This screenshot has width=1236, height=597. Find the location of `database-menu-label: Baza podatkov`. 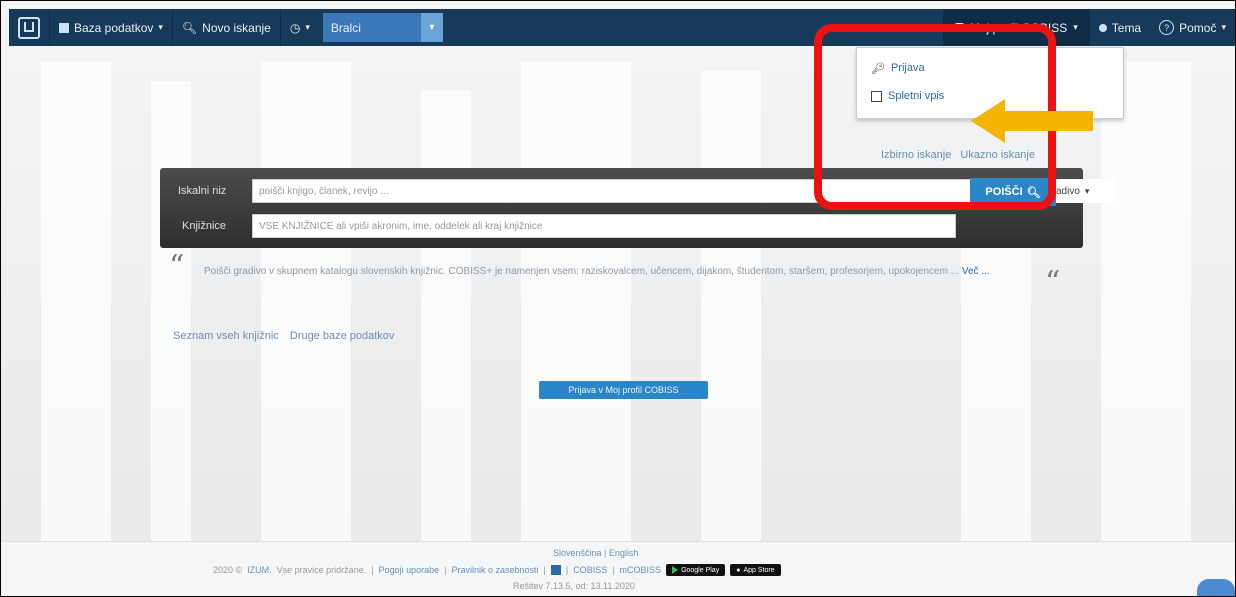

database-menu-label: Baza podatkov is located at coordinates (114, 27).